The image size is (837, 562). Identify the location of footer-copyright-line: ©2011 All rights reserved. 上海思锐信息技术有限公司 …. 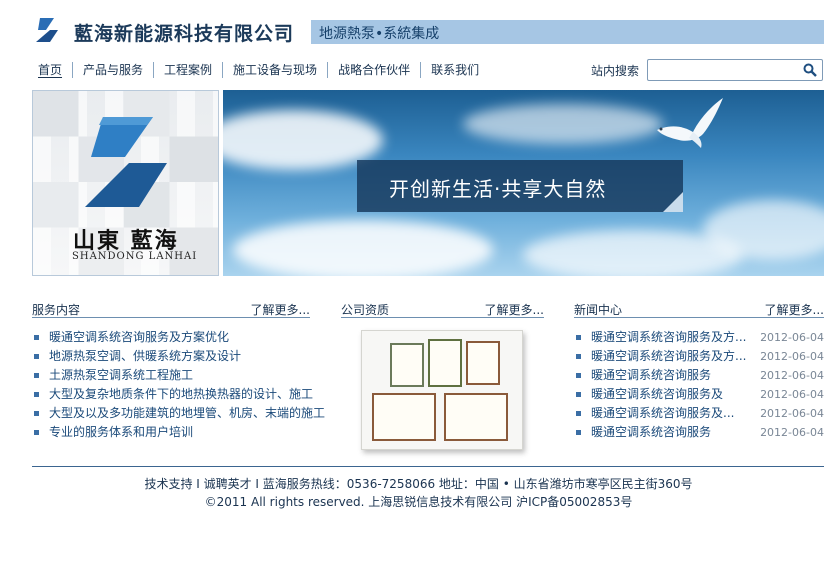
(418, 502).